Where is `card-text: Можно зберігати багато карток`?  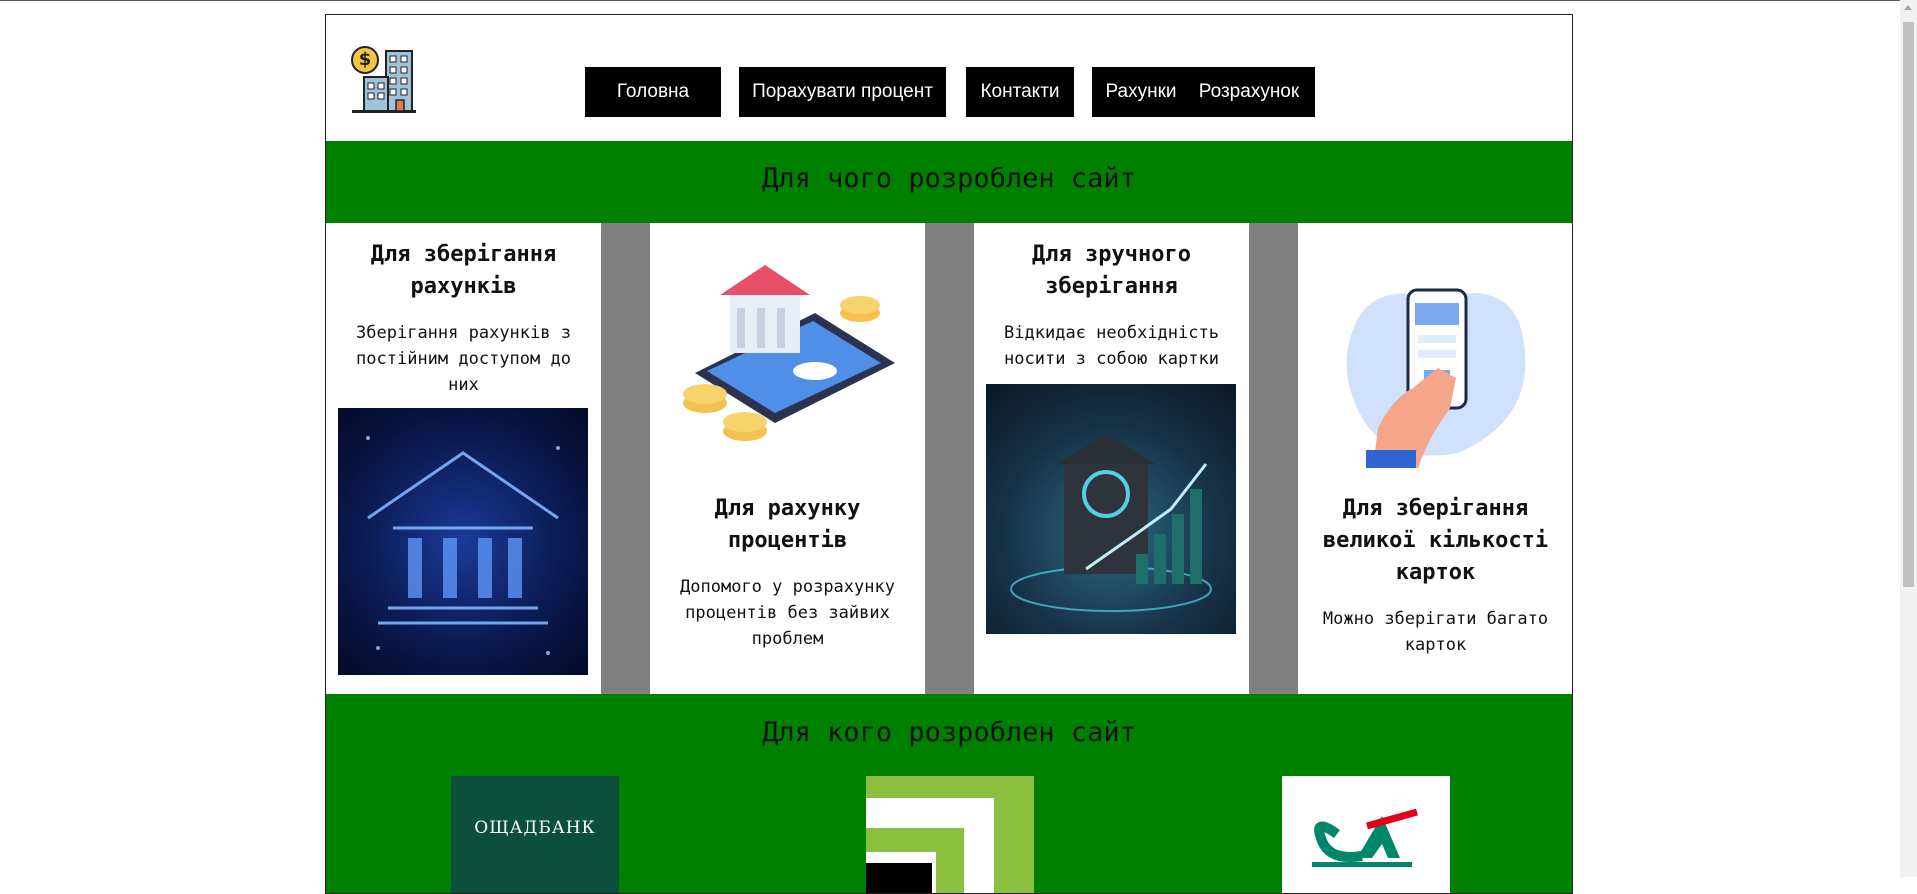 card-text: Можно зберігати багато карток is located at coordinates (1435, 632).